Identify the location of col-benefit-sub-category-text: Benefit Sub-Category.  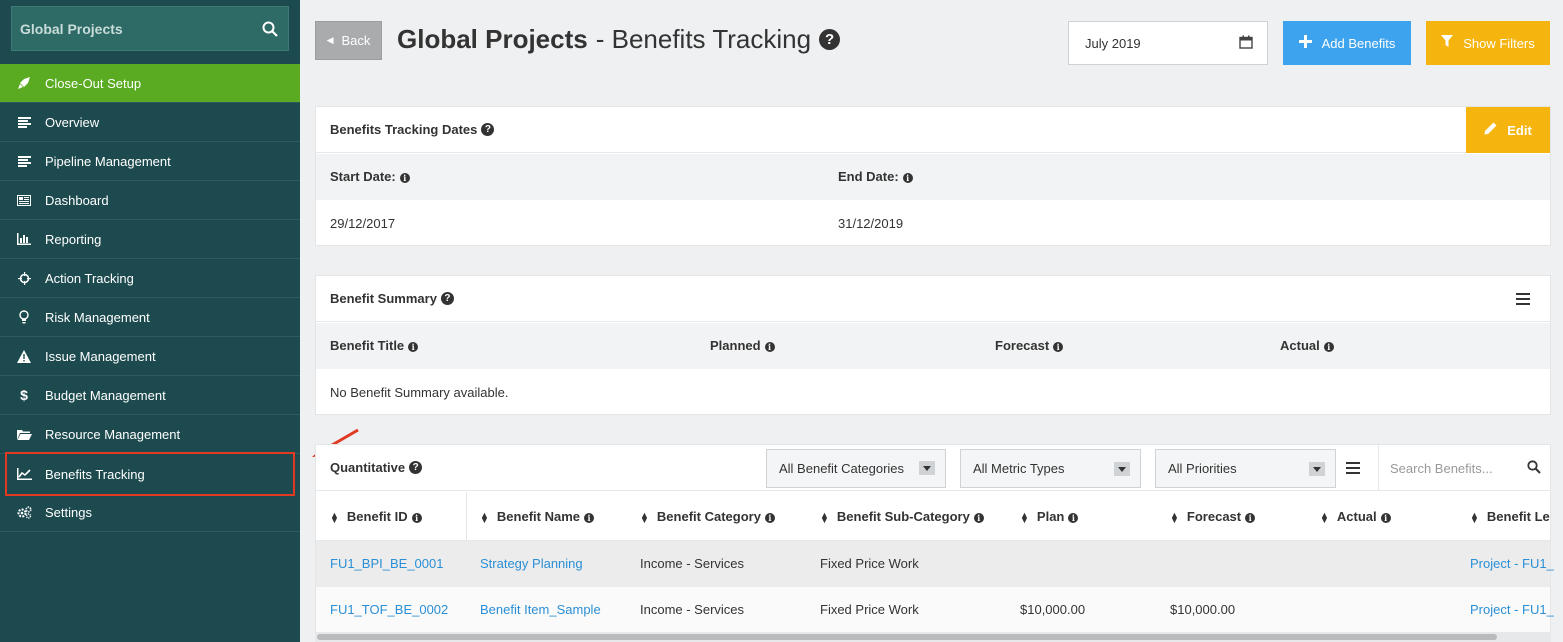
(903, 516).